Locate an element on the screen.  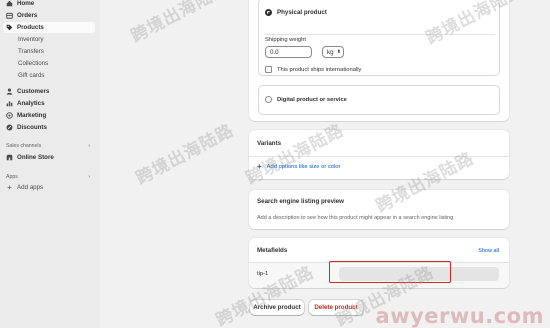
sidebar-item-label: Orders is located at coordinates (27, 15).